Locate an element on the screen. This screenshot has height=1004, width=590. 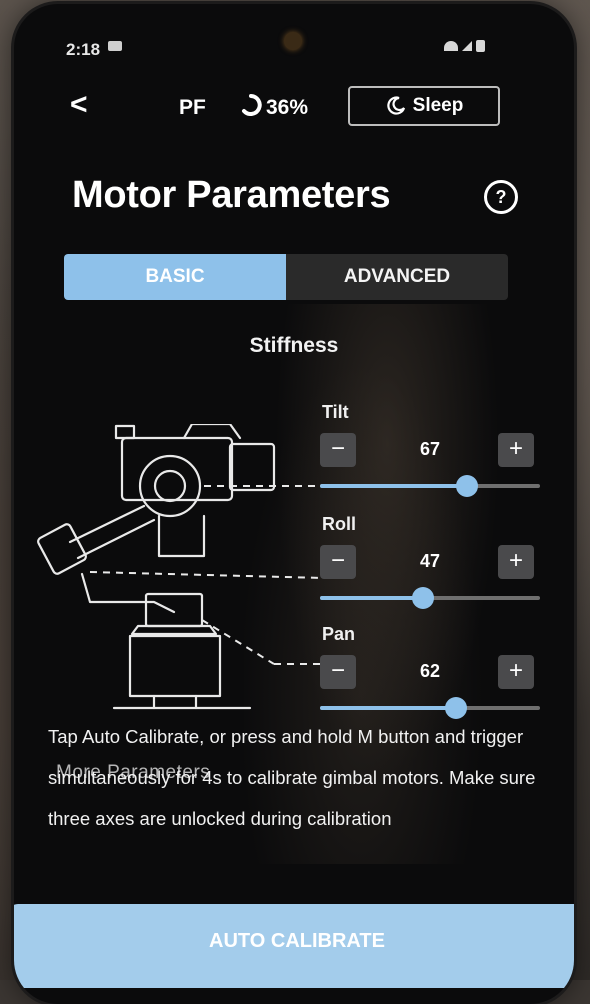
sleep-label: Sleep is located at coordinates (438, 106).